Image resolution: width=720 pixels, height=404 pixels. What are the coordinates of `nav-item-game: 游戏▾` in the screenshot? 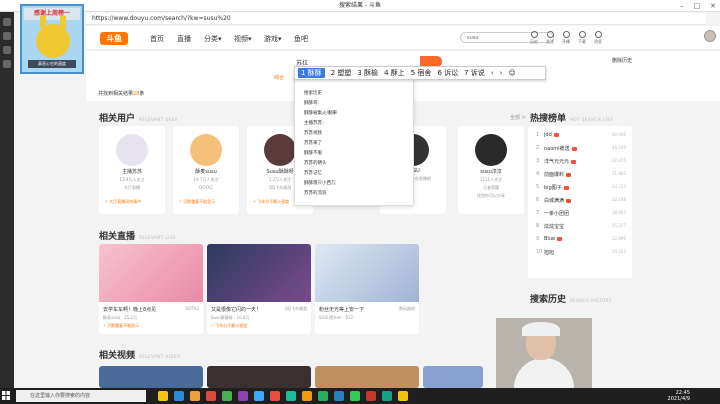 It's located at (273, 39).